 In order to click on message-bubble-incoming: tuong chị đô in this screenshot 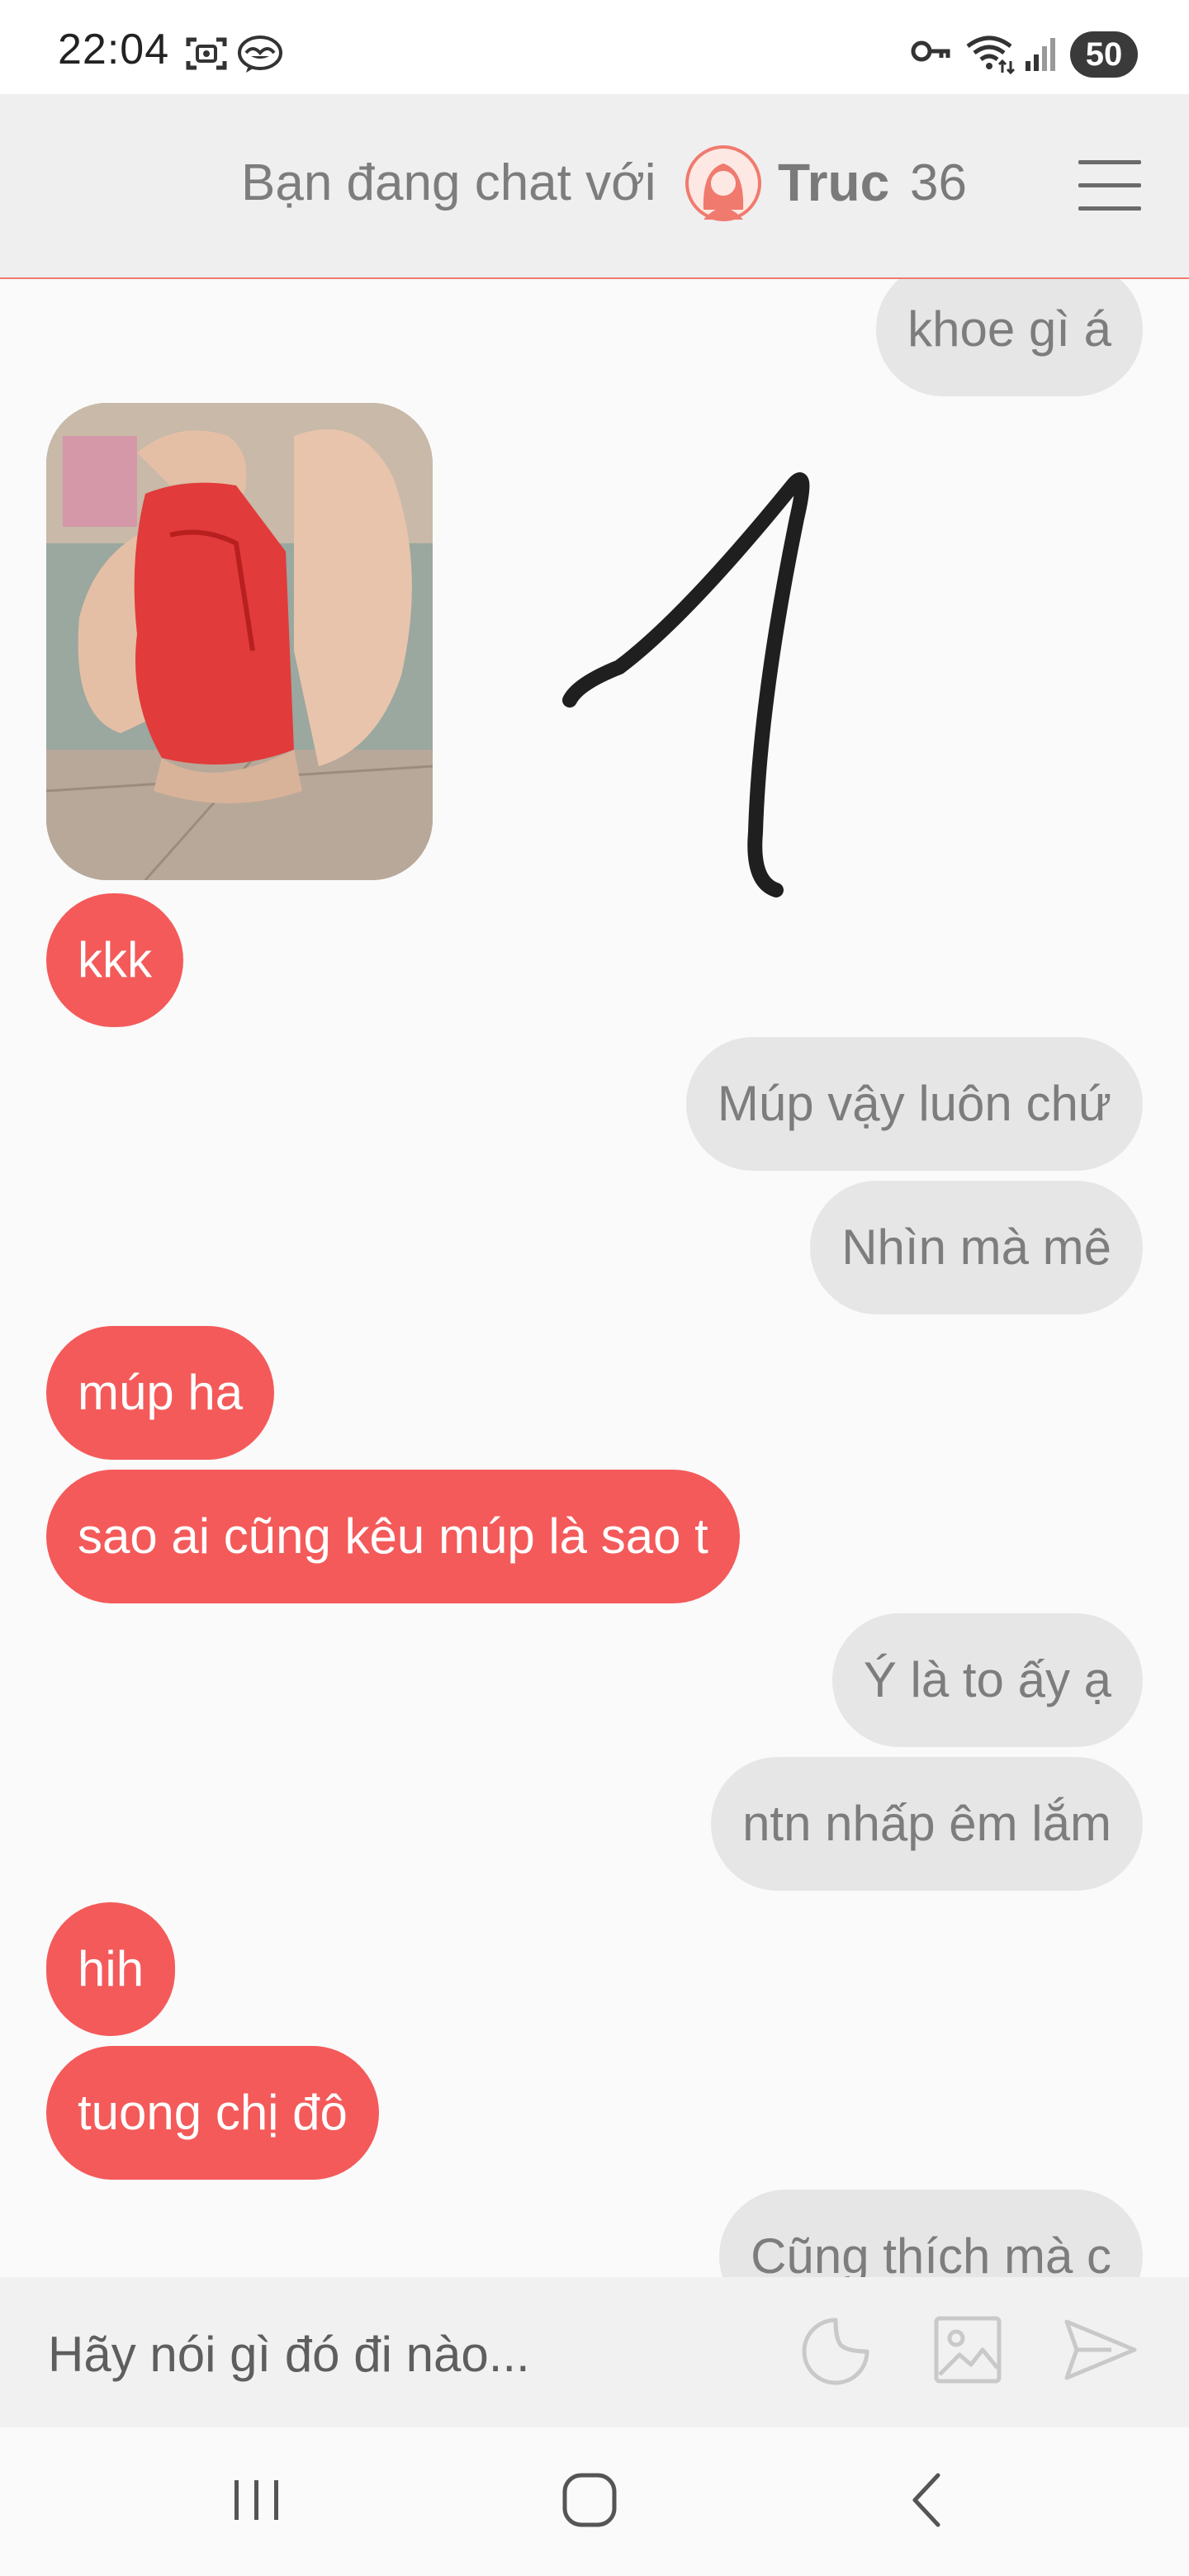, I will do `click(212, 2113)`.